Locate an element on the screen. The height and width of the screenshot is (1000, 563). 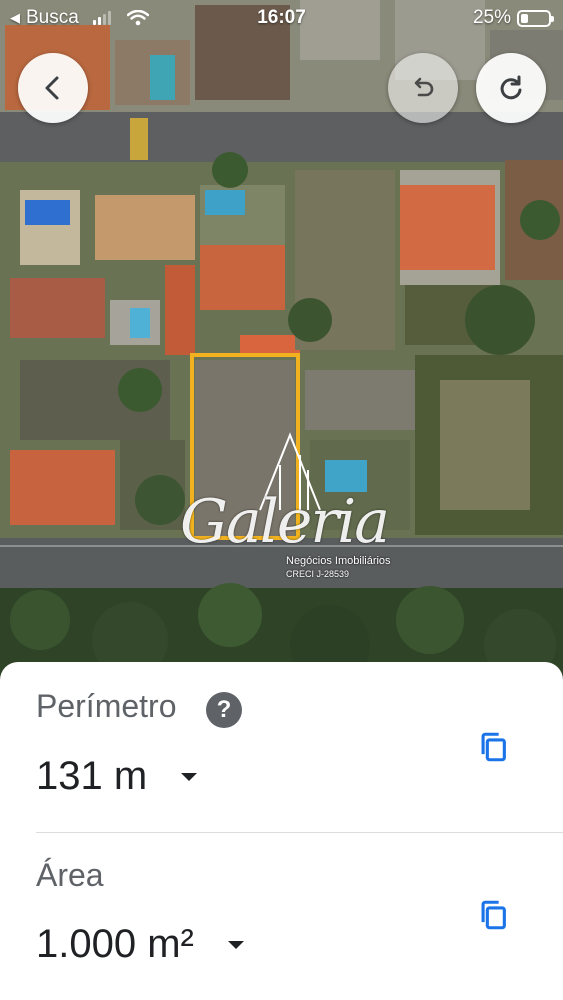
perimeter-unit-dropdown: 131 m is located at coordinates (117, 776).